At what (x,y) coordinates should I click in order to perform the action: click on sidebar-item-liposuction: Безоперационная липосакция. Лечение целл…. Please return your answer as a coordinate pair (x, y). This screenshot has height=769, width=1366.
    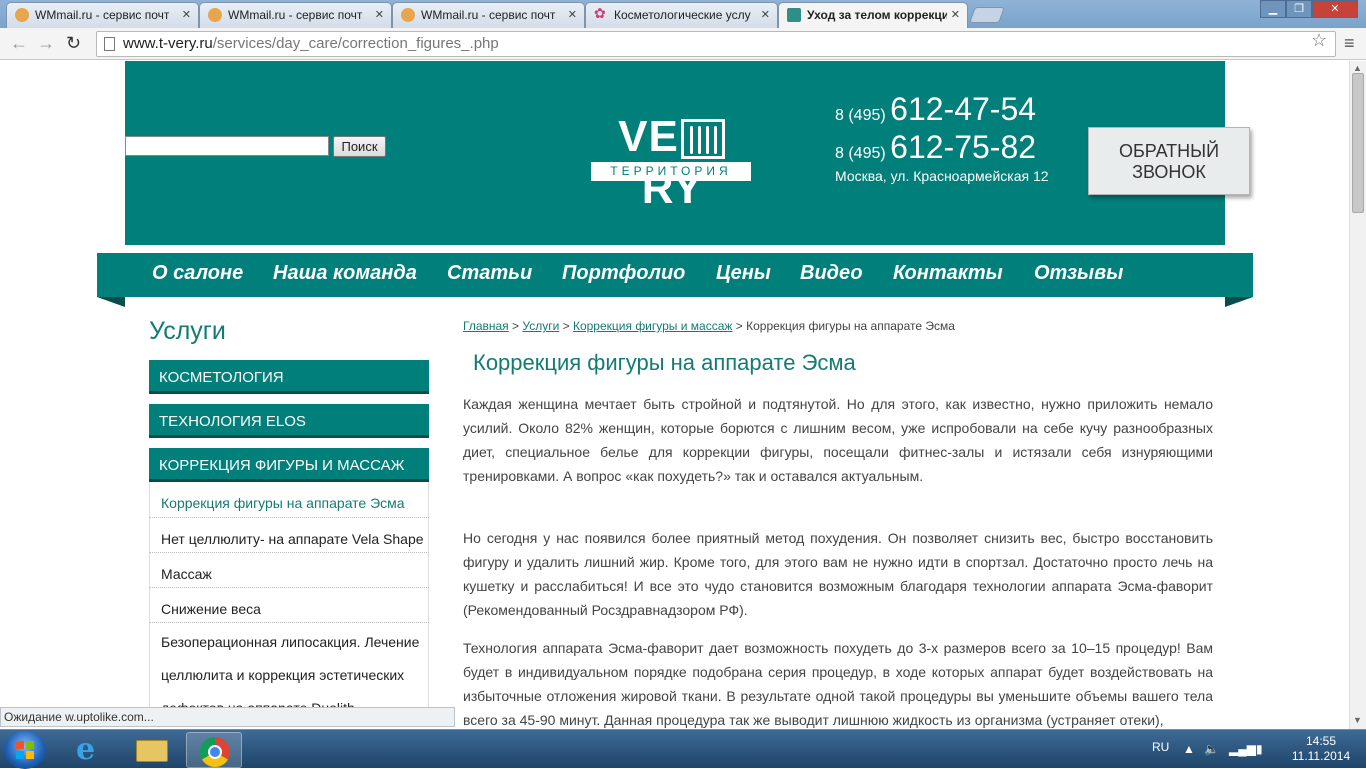
    Looking at the image, I should click on (289, 668).